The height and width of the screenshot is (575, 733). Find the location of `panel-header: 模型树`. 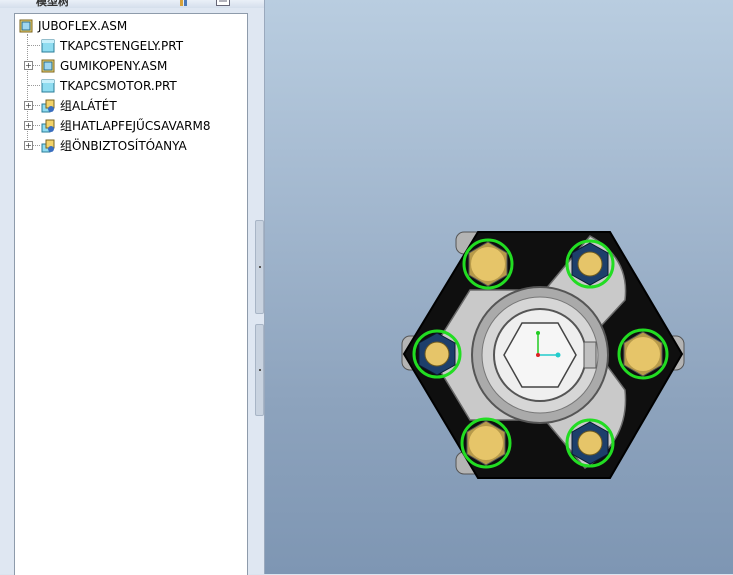

panel-header: 模型树 is located at coordinates (132, 4).